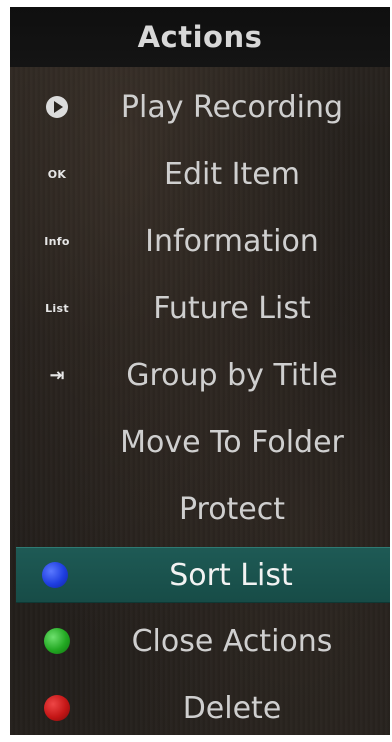  What do you see at coordinates (232, 641) in the screenshot?
I see `menu-item-label: Close Actions` at bounding box center [232, 641].